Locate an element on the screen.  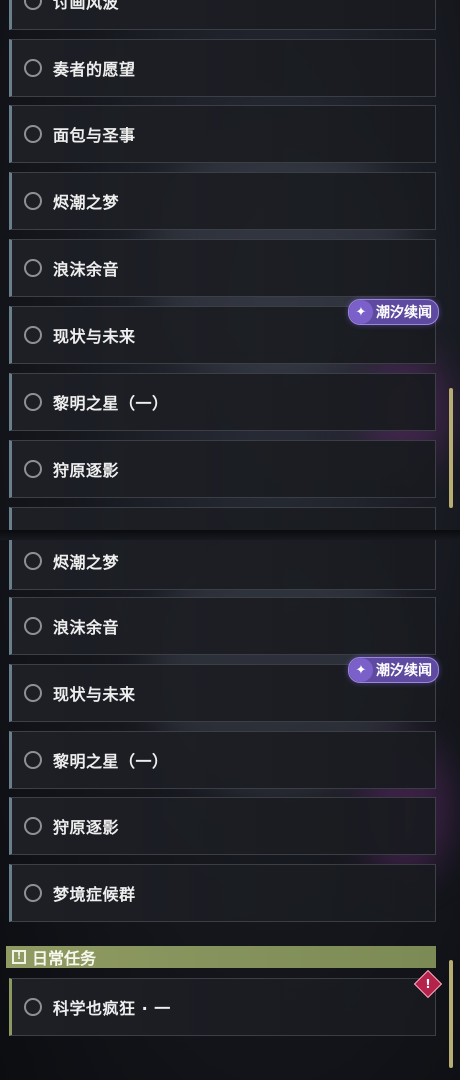
daily-quests-header: ! 日常任务 is located at coordinates (221, 957).